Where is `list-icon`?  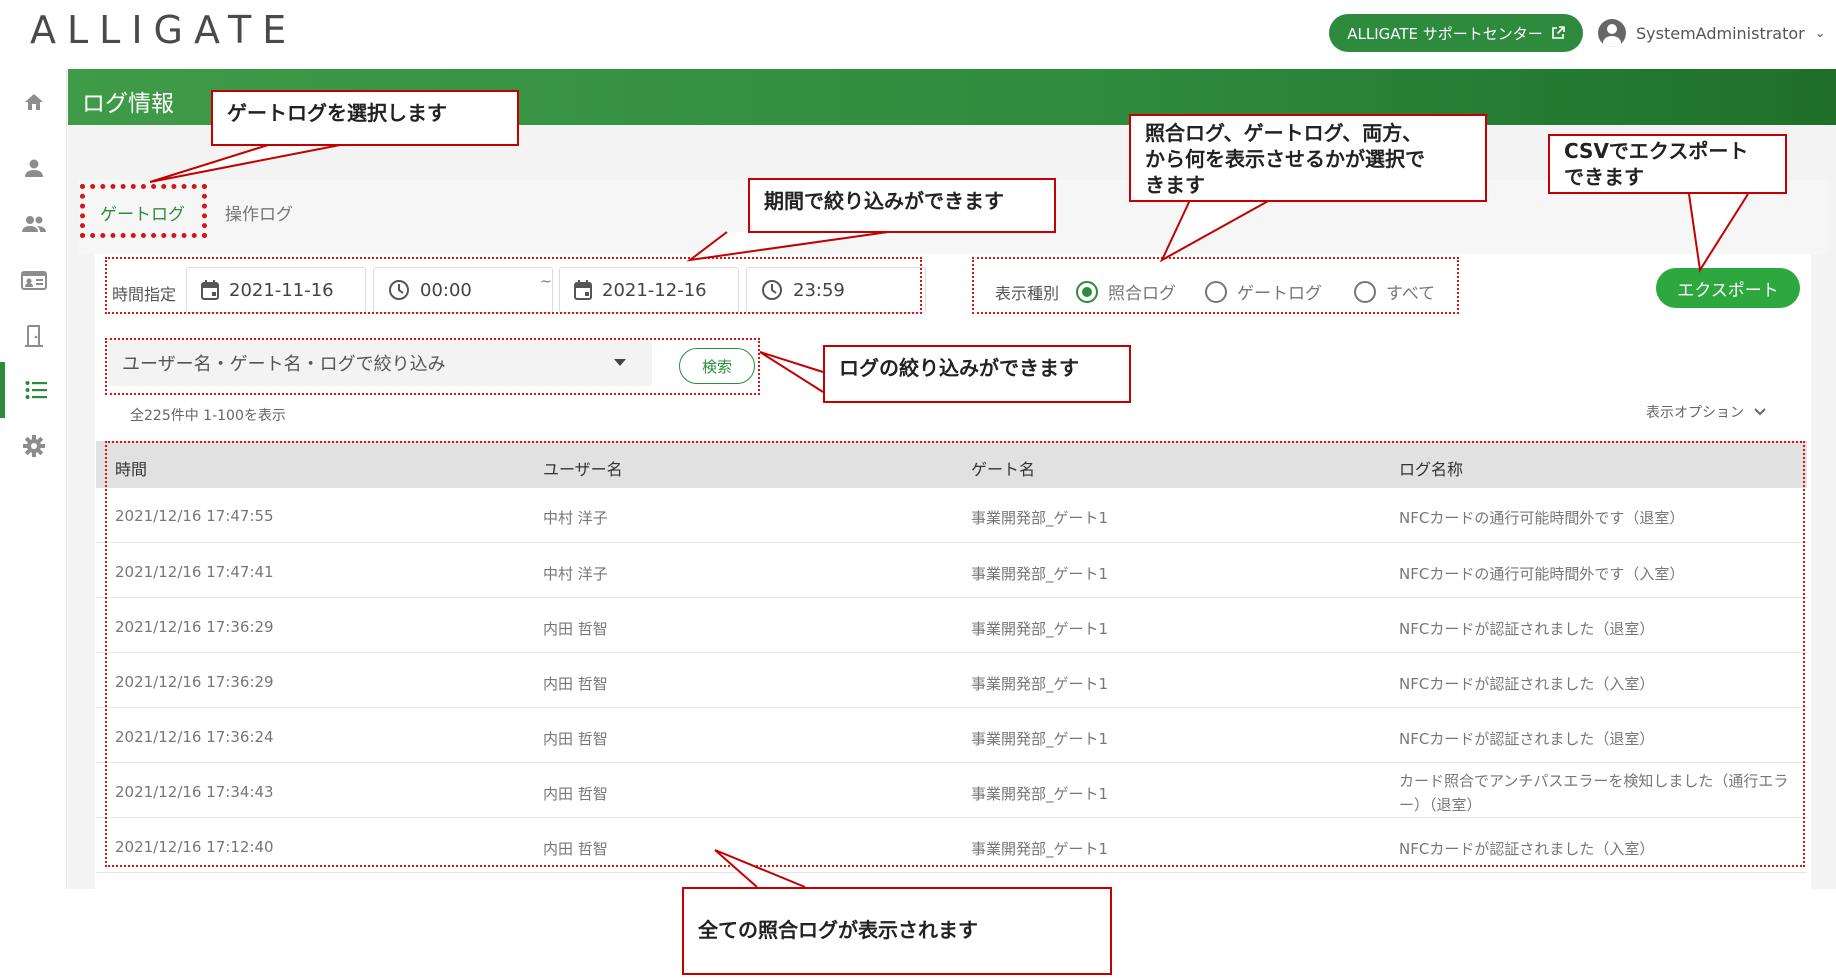
list-icon is located at coordinates (36, 390).